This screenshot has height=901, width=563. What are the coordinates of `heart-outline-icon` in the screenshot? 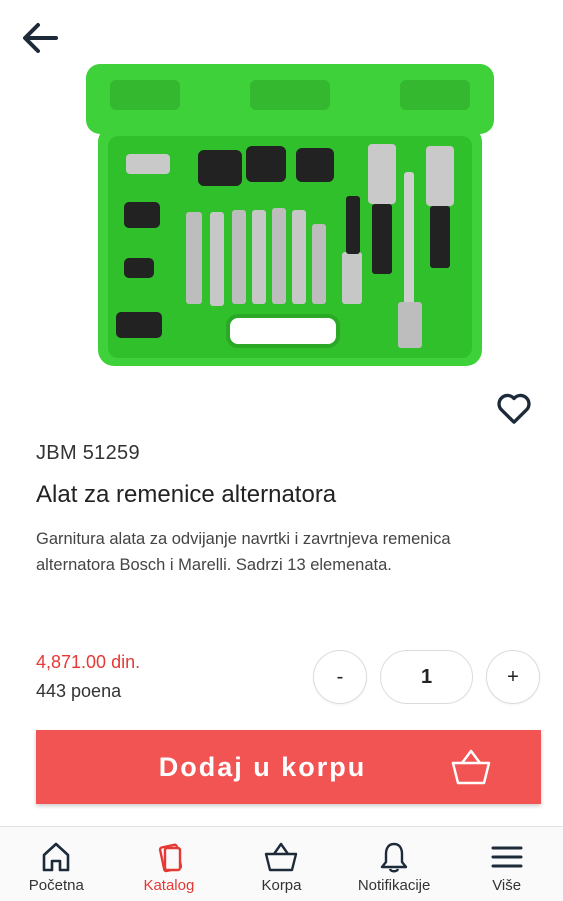 It's located at (514, 408).